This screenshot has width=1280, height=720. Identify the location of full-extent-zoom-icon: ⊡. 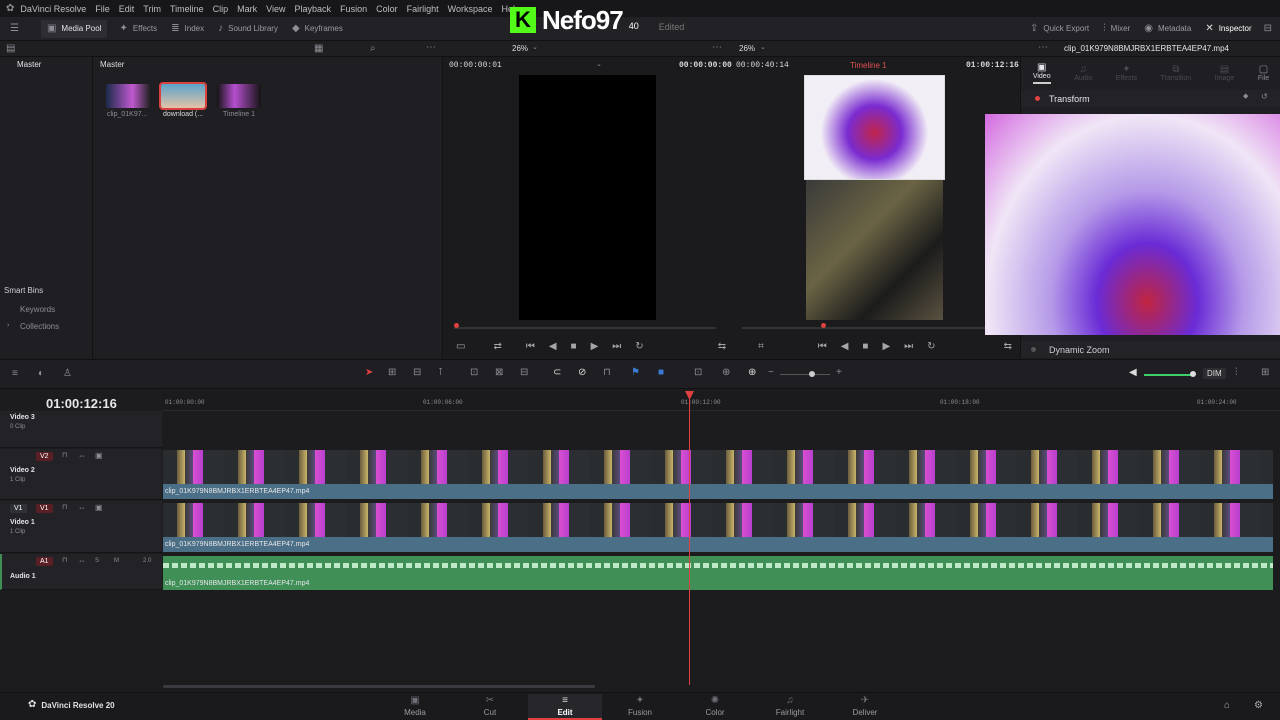
(698, 373).